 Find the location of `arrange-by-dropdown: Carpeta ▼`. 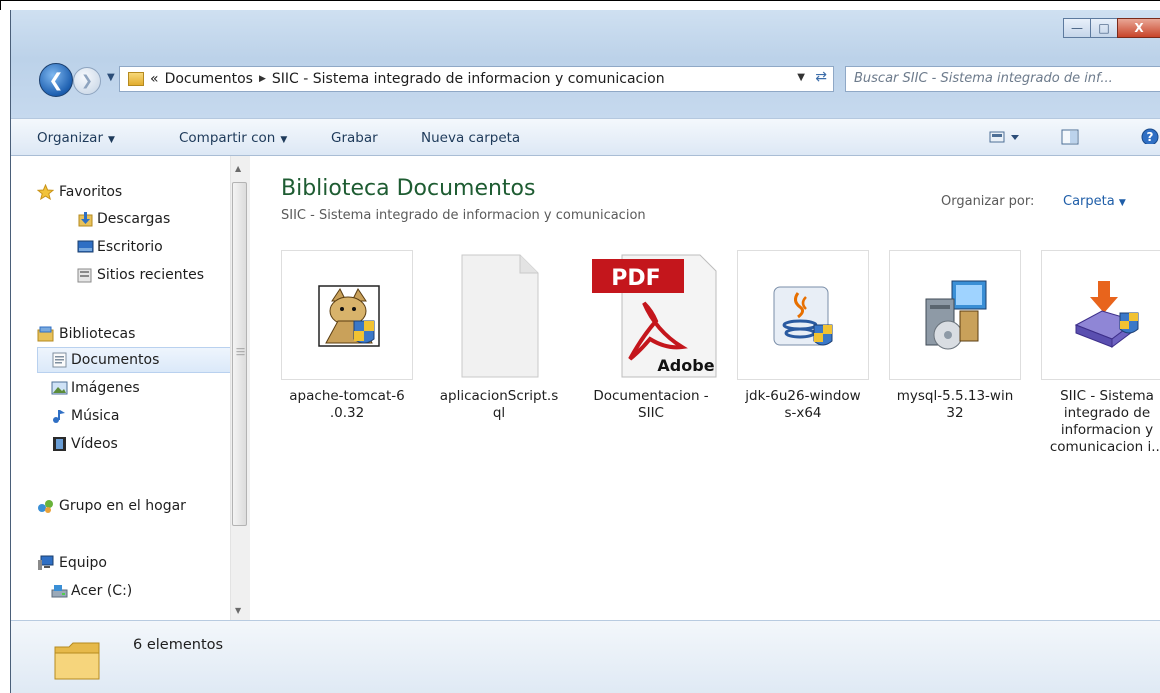

arrange-by-dropdown: Carpeta ▼ is located at coordinates (1094, 201).